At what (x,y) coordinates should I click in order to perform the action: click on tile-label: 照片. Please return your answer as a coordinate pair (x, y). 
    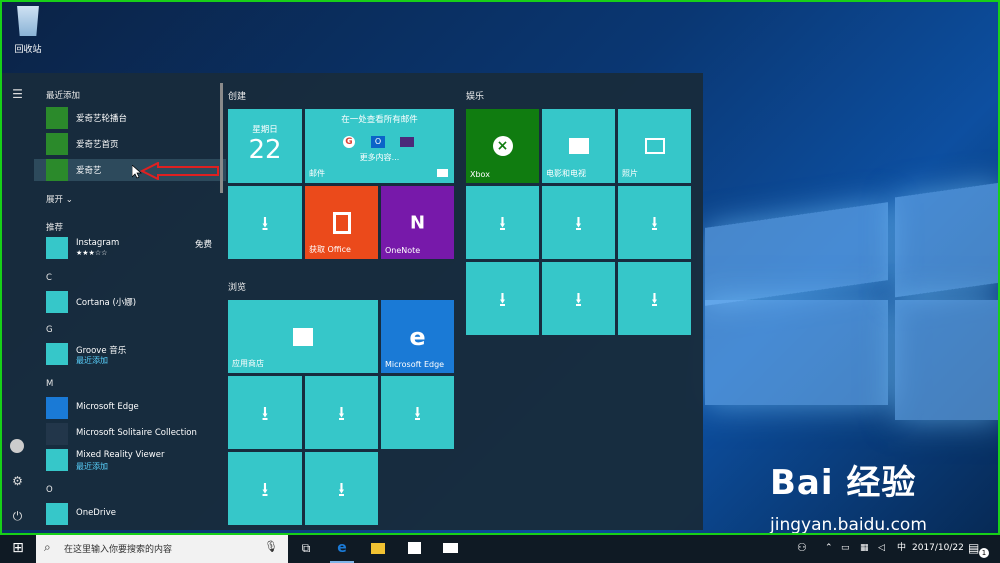
    Looking at the image, I should click on (630, 173).